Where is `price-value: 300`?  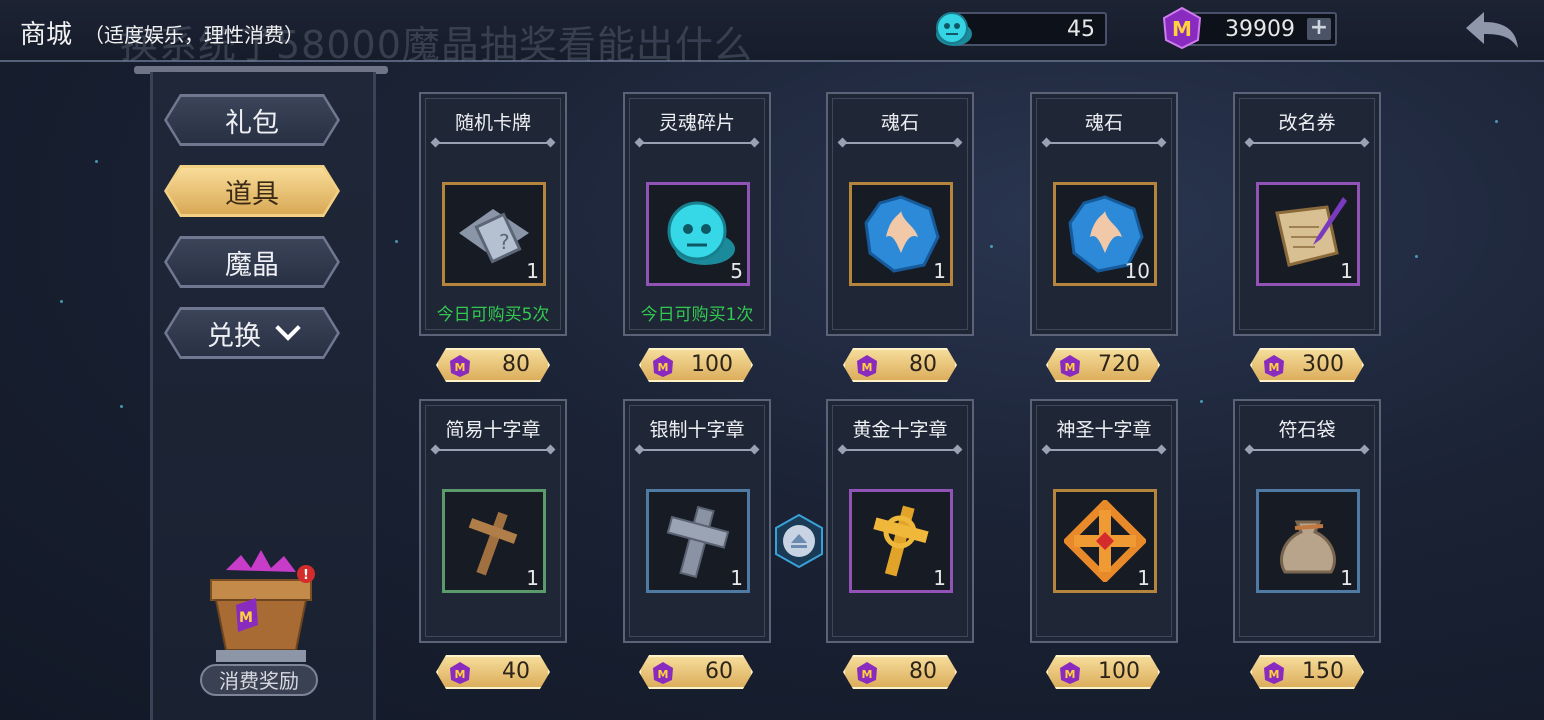 price-value: 300 is located at coordinates (1323, 364).